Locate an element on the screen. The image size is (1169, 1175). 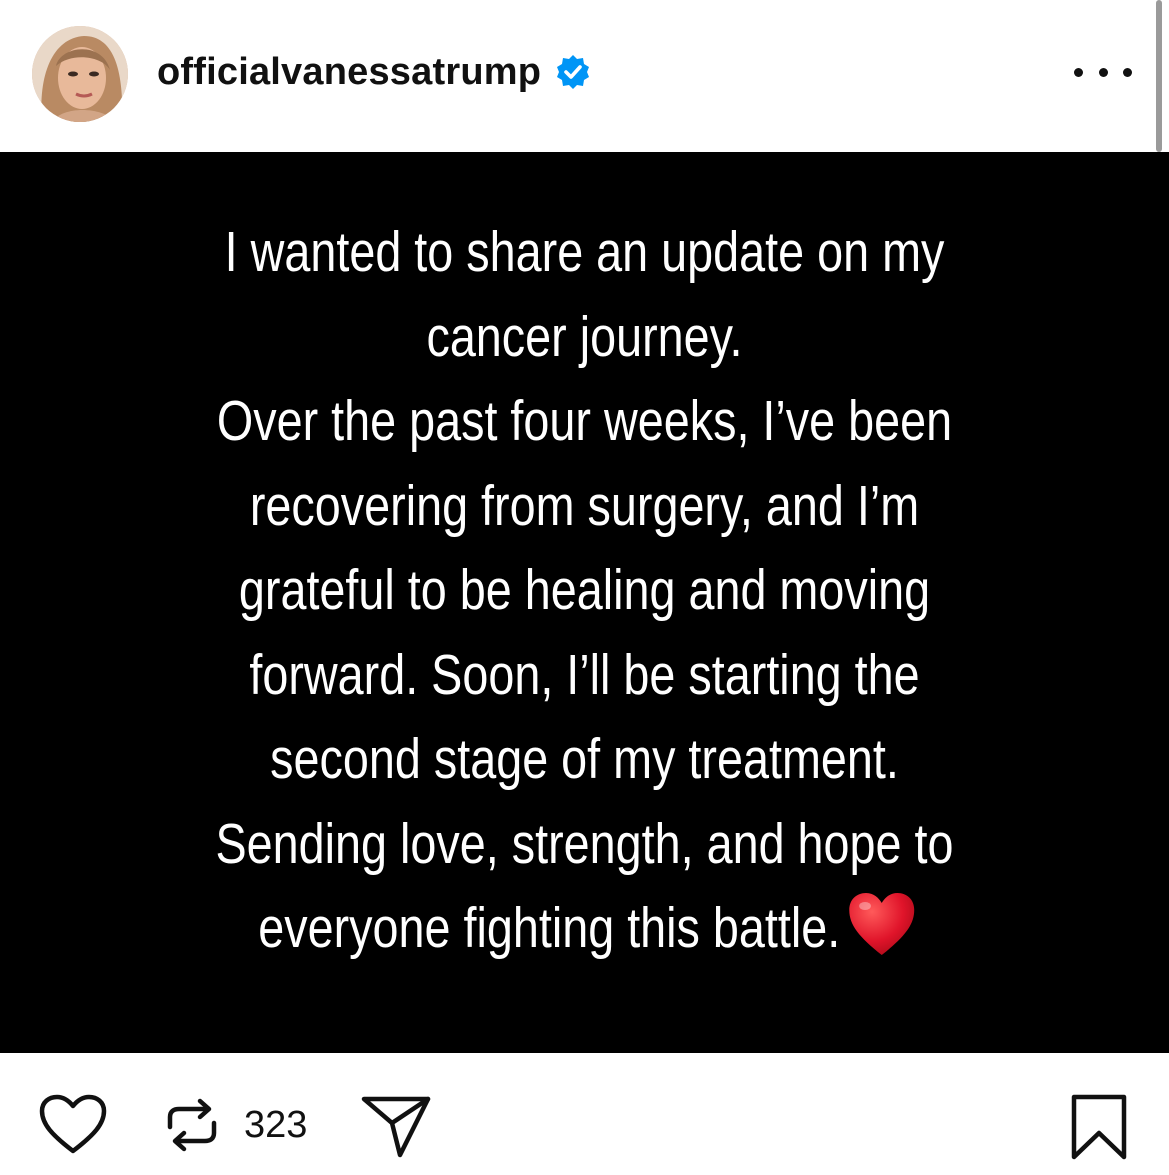
text-line: Over the past four weeks, I’ve been is located at coordinates (584, 421).